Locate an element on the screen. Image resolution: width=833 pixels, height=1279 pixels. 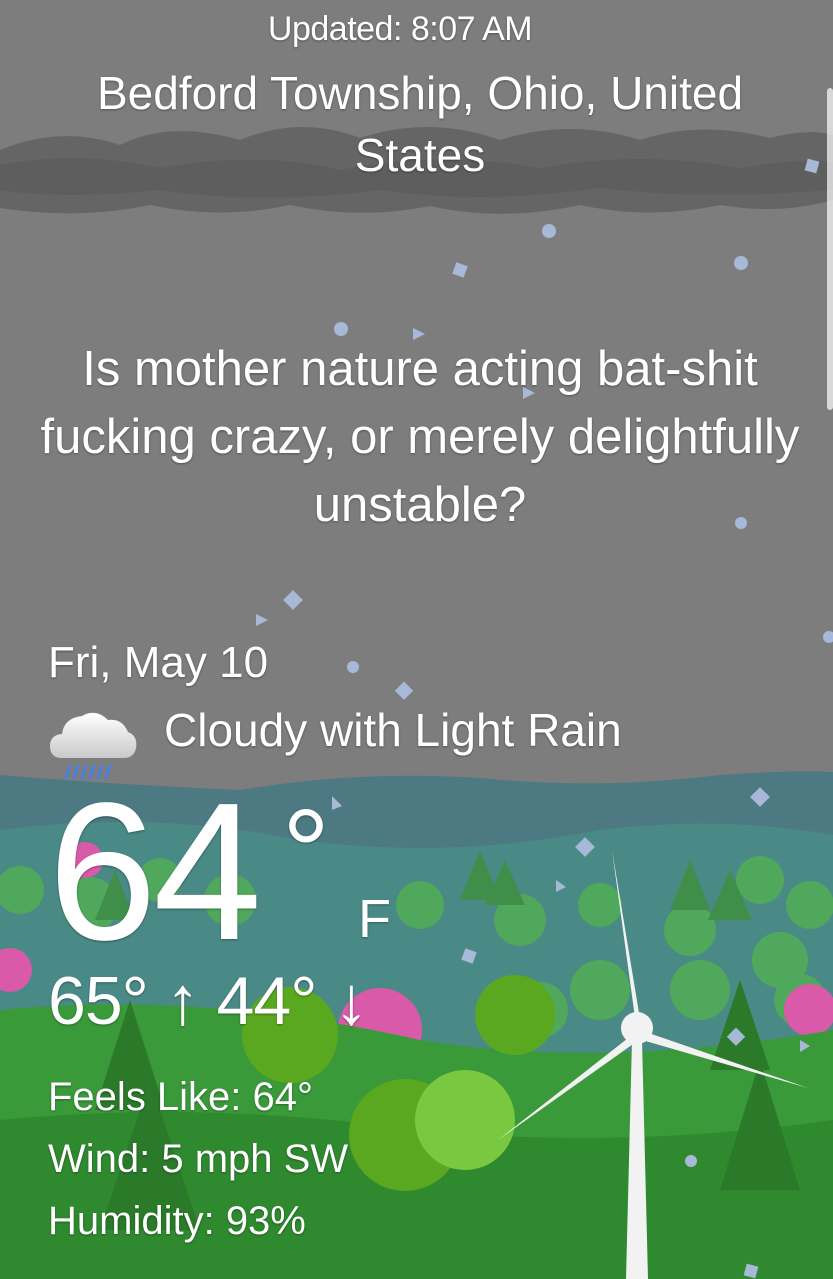
humidity: Humidity: 93% is located at coordinates (177, 1221).